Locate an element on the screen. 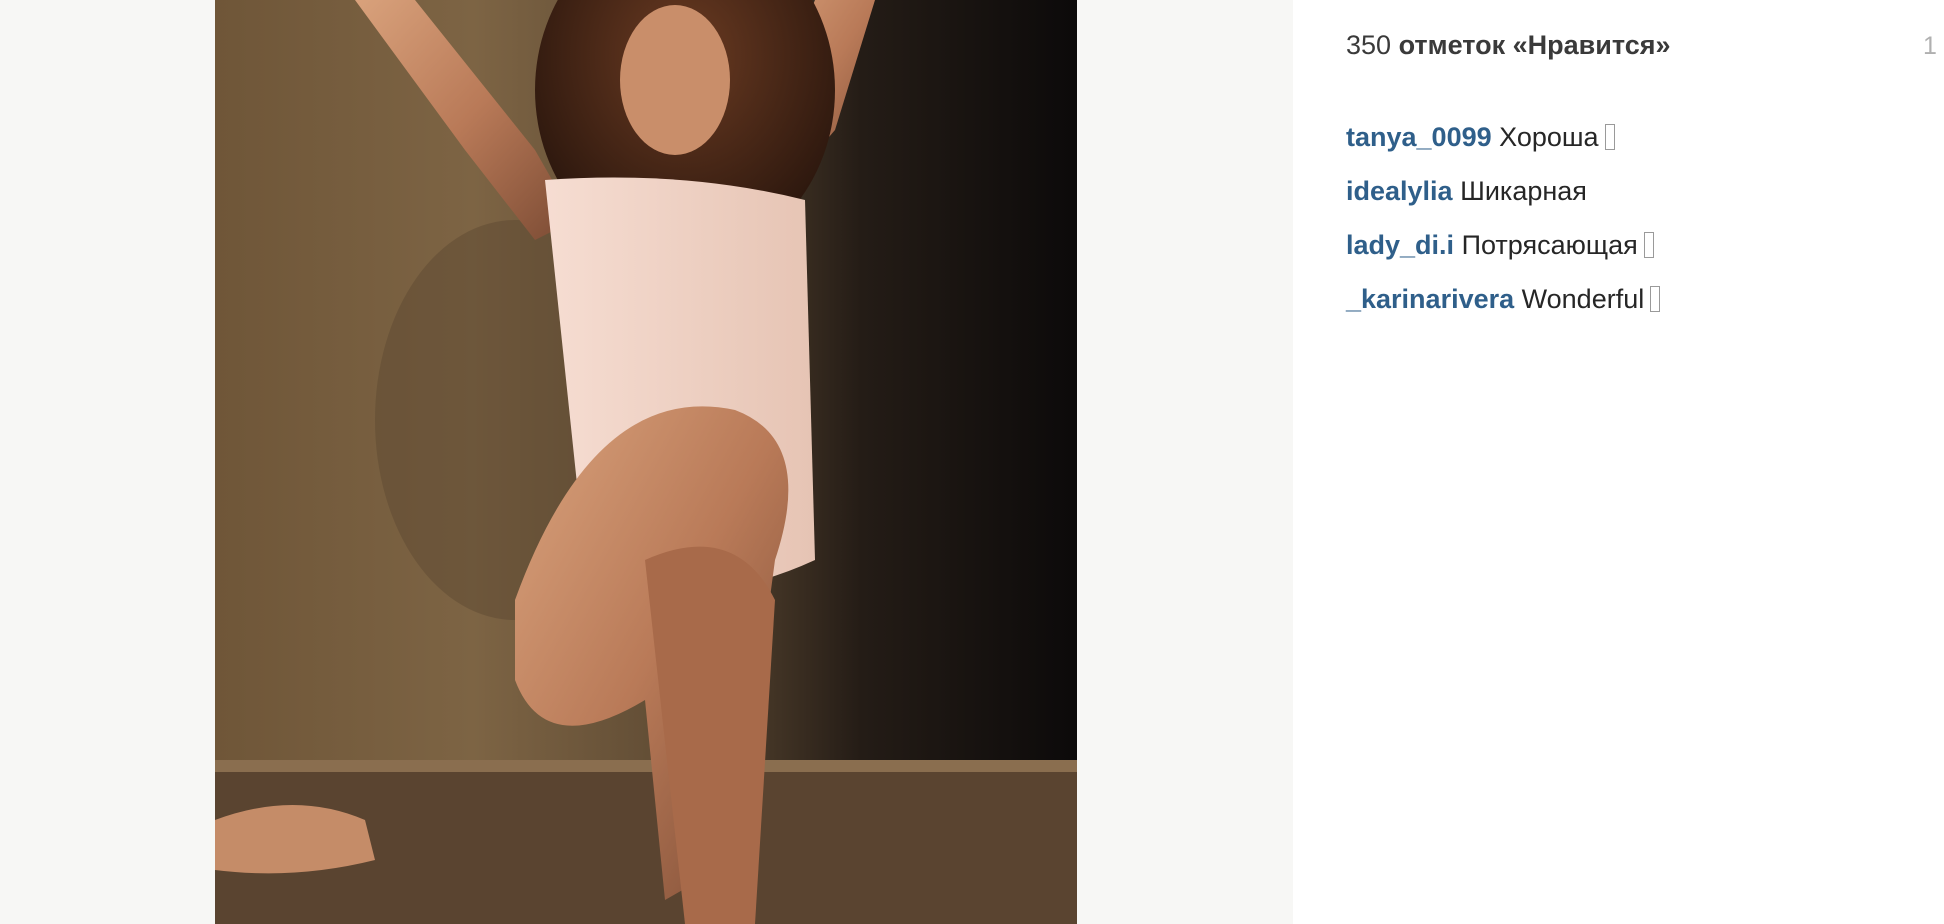 Image resolution: width=1944 pixels, height=924 pixels. likes-summary: 350 отметок «Нравится» is located at coordinates (1508, 45).